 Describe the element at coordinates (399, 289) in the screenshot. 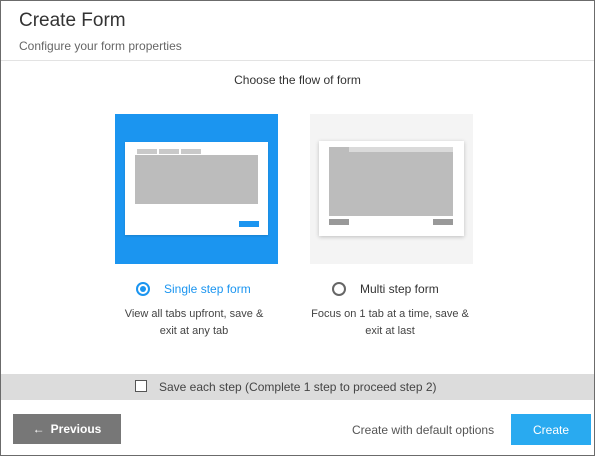

I see `multi-step-label: Multi step form` at that location.